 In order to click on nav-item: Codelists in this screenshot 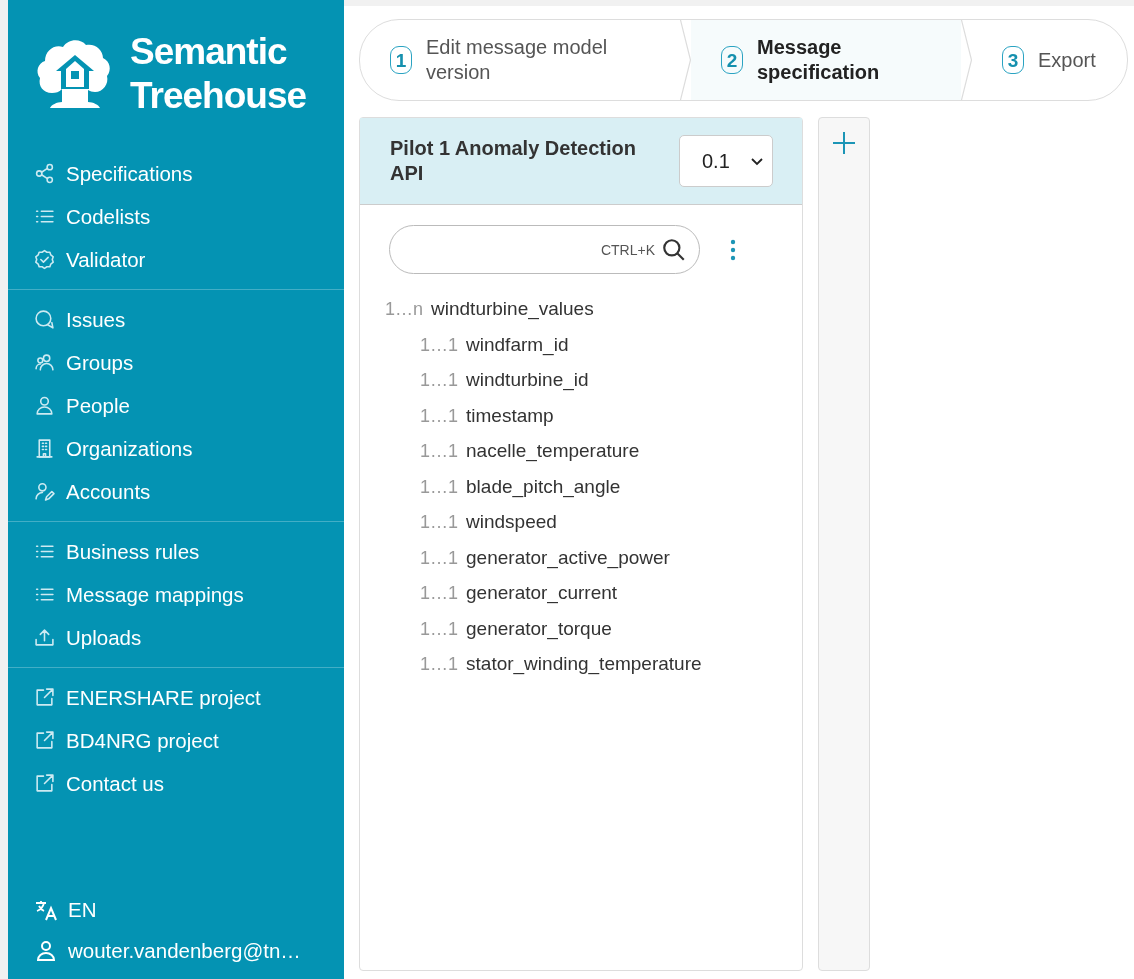, I will do `click(176, 216)`.